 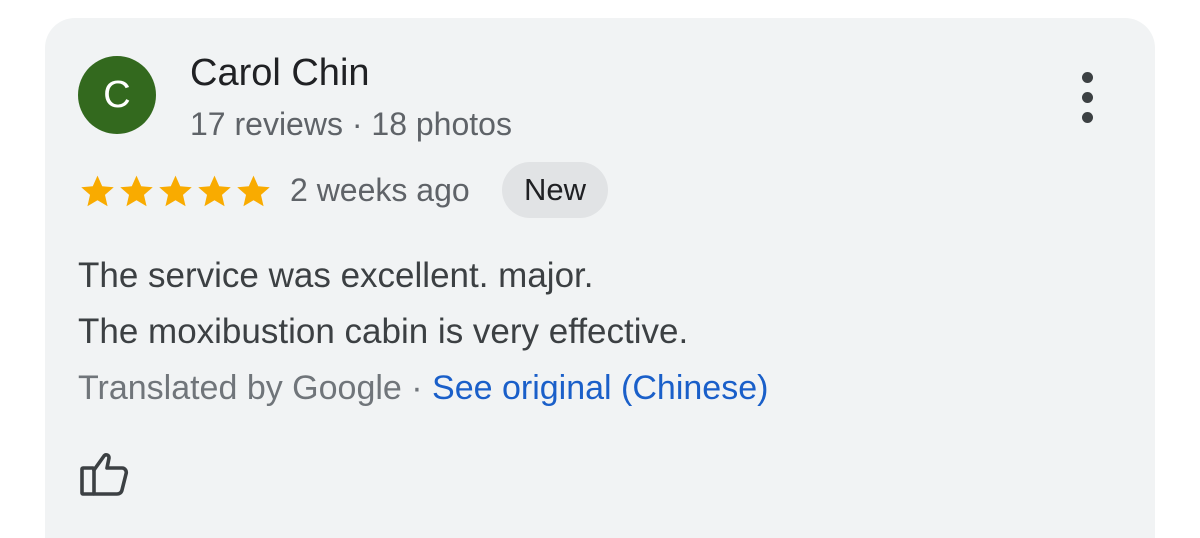 I want to click on review-time: 2 weeks ago, so click(x=380, y=190).